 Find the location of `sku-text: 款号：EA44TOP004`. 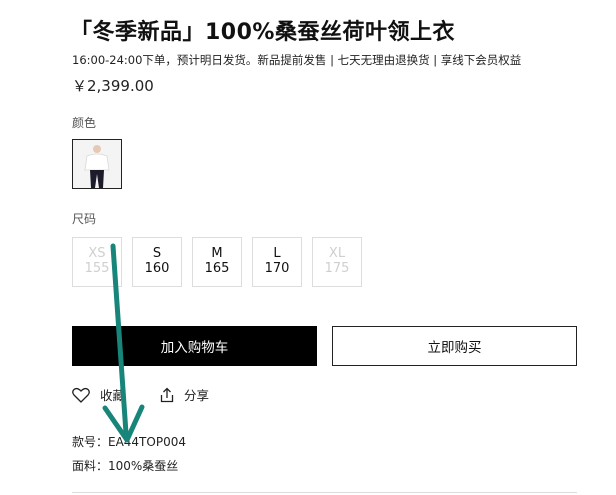

sku-text: 款号：EA44TOP004 is located at coordinates (129, 442).